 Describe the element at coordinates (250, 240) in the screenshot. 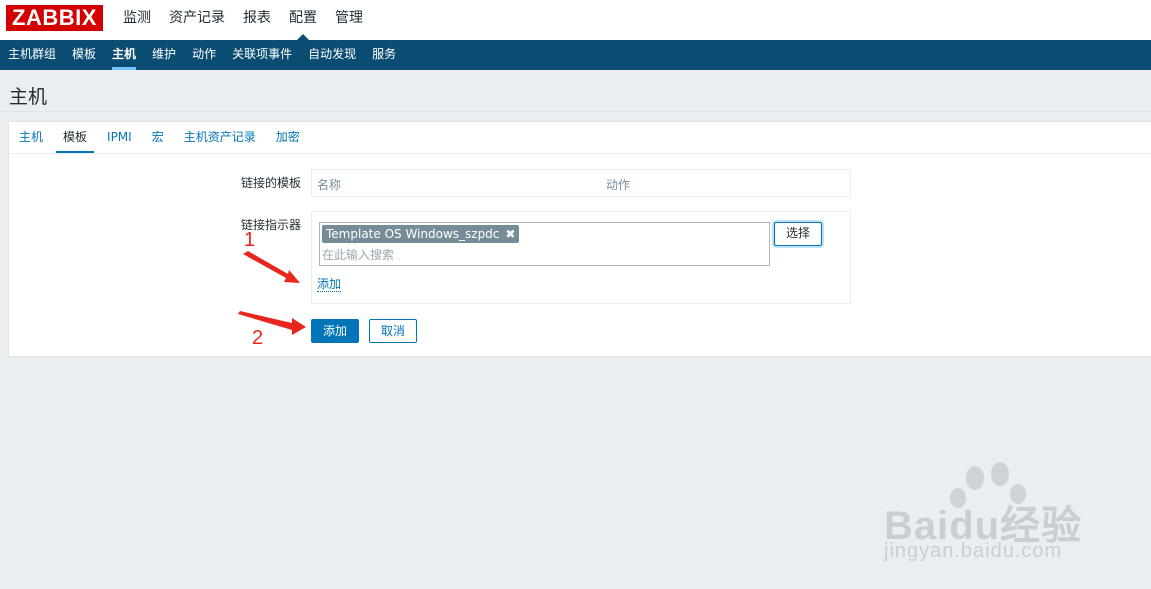

I see `annotation-step-1: 1` at that location.